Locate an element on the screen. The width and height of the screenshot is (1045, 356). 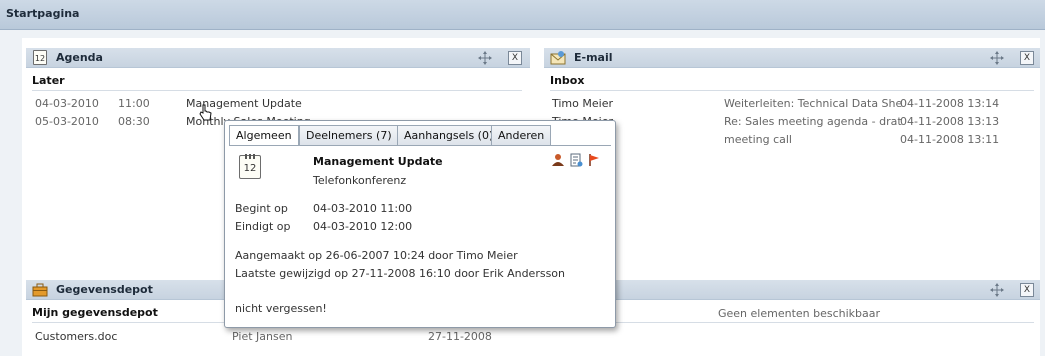
agenda-item-time: 08:30 is located at coordinates (134, 121).